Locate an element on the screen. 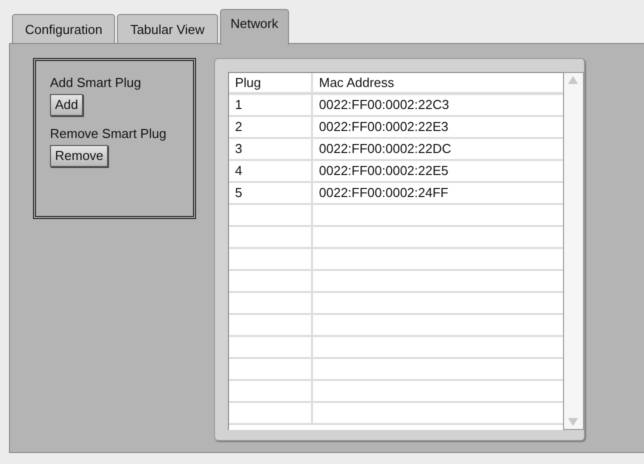 This screenshot has width=644, height=464. control-label: Add Smart Plug is located at coordinates (96, 83).